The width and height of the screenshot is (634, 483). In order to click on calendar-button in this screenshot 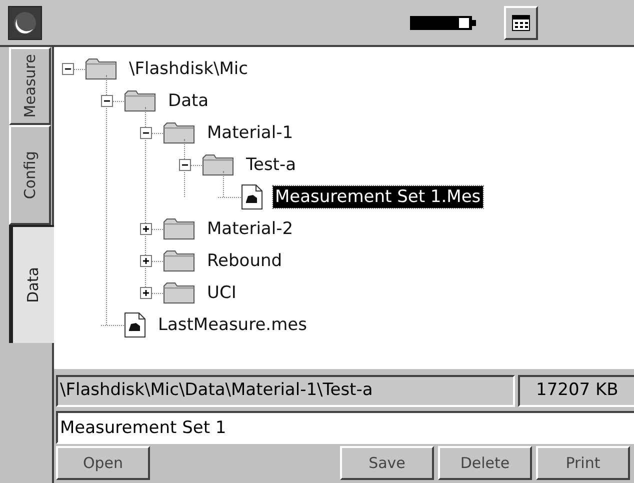, I will do `click(521, 23)`.